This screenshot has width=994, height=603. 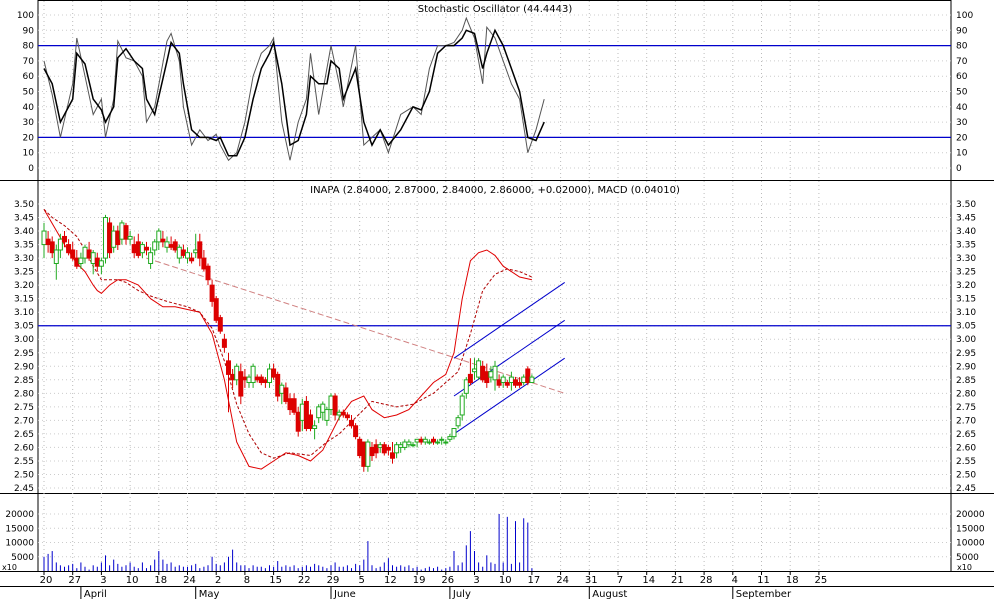 What do you see at coordinates (962, 47) in the screenshot?
I see `stochastic-y-tick-right: 80` at bounding box center [962, 47].